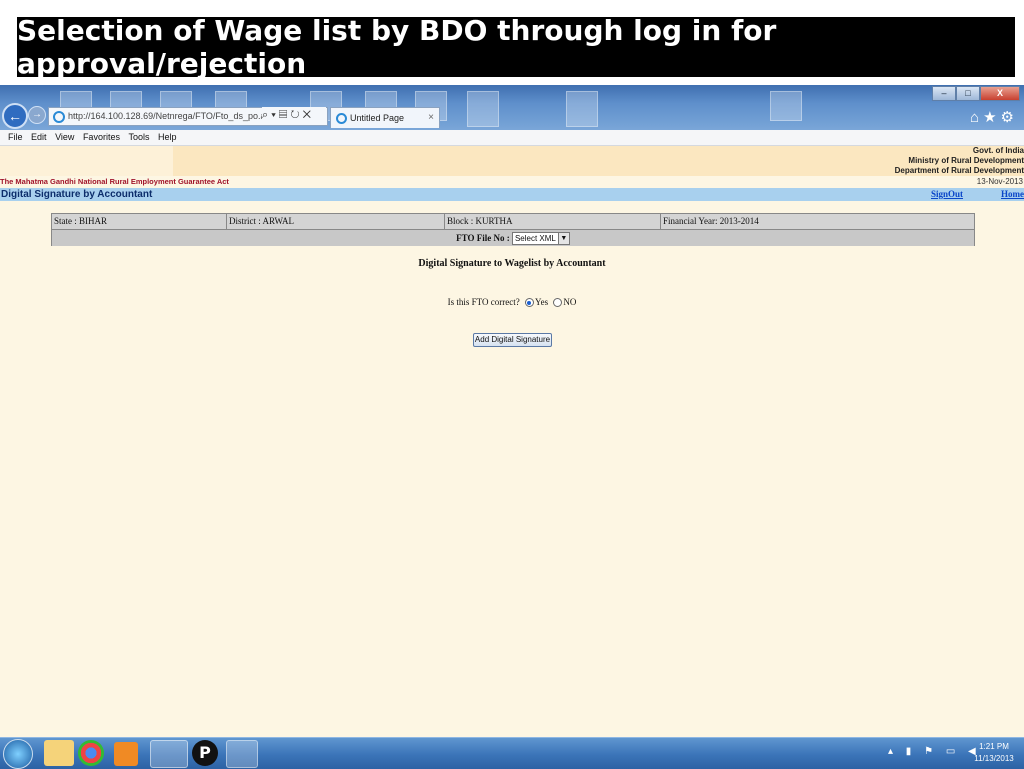 The height and width of the screenshot is (769, 1024). Describe the element at coordinates (558, 303) in the screenshot. I see `no-radio` at that location.